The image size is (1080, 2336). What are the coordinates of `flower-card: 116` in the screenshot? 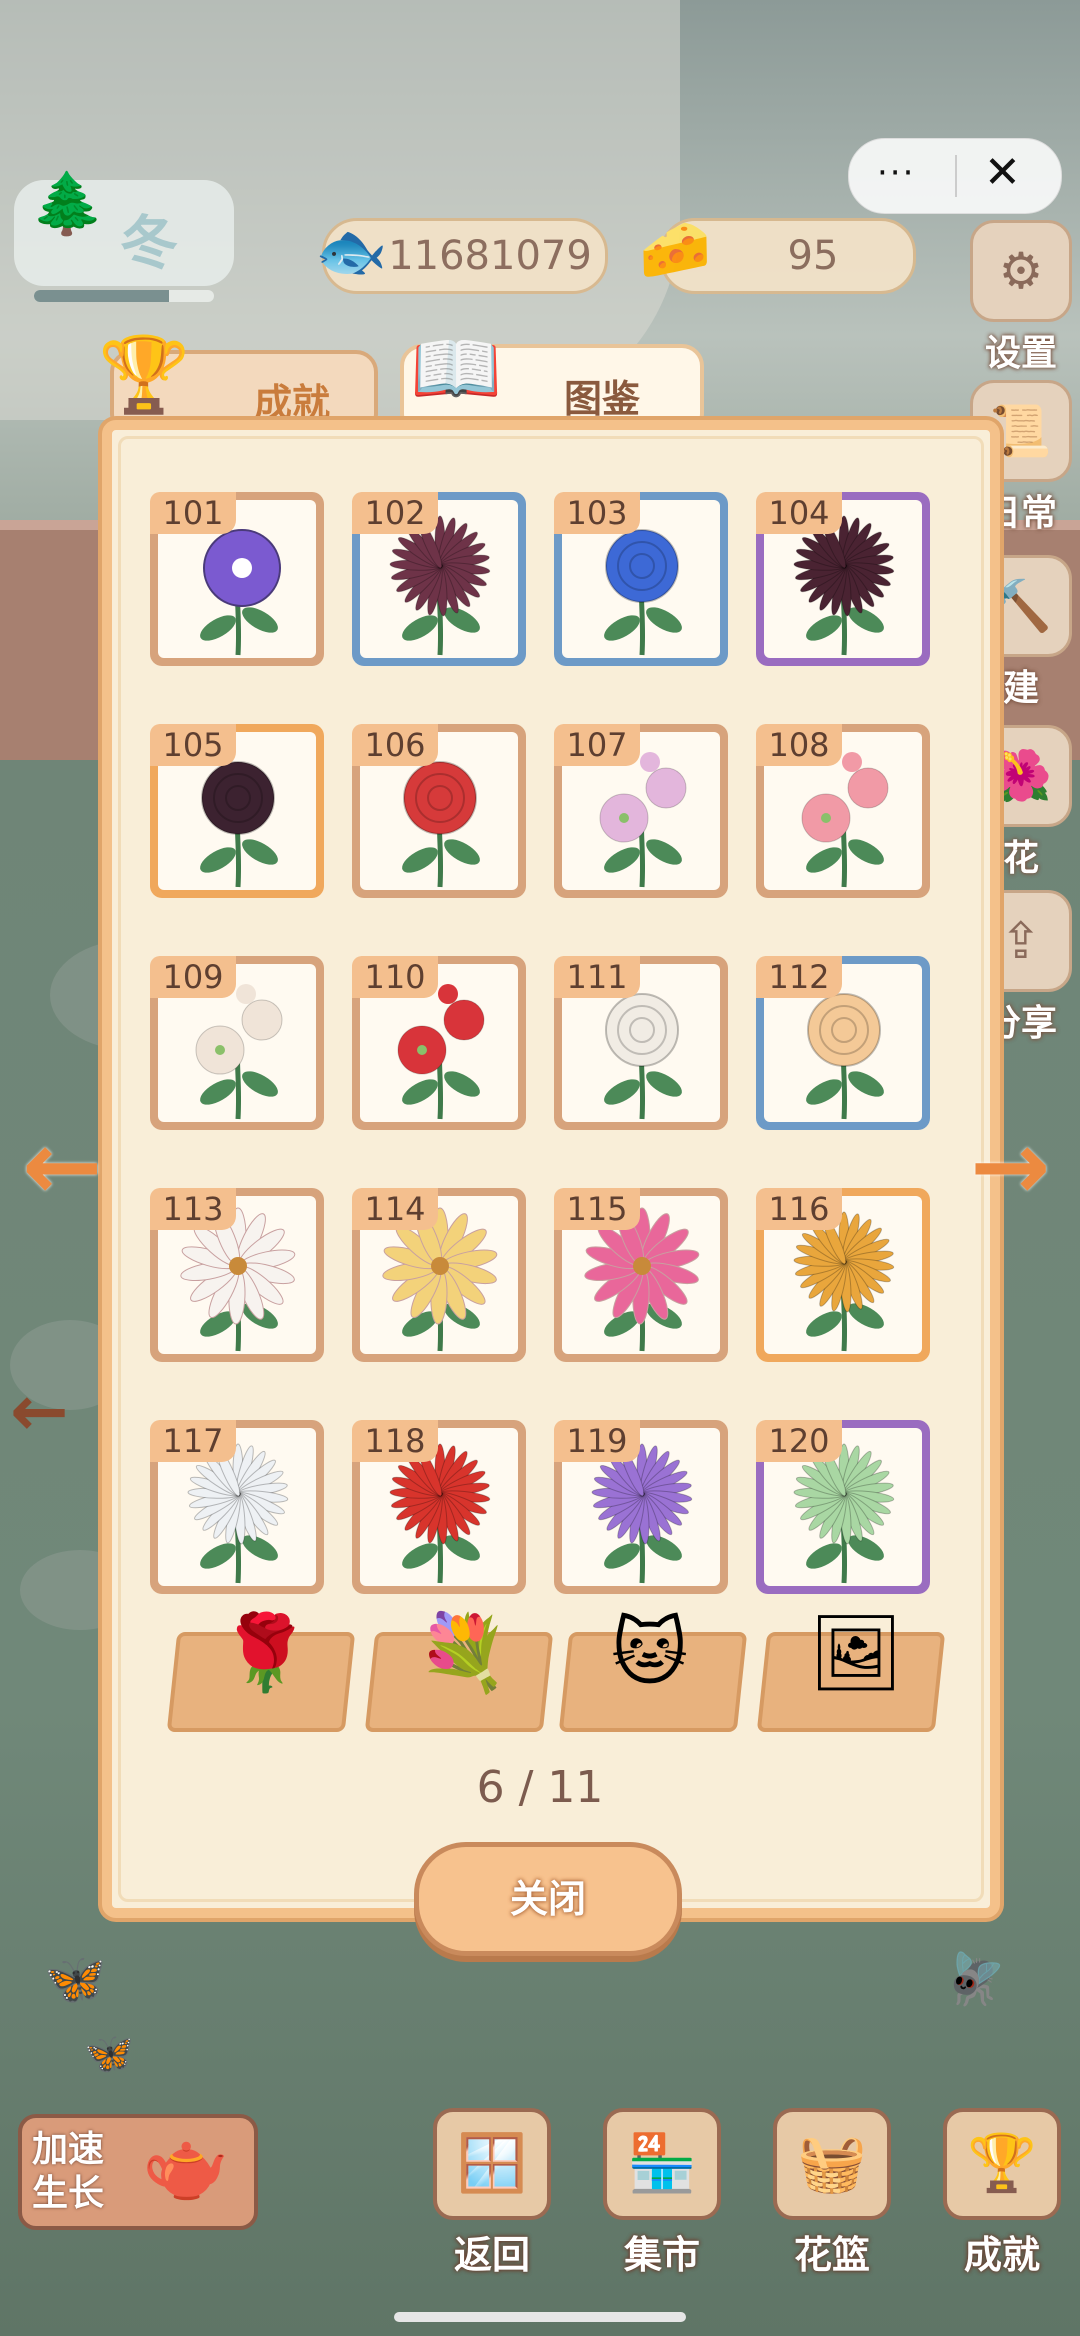 It's located at (843, 1275).